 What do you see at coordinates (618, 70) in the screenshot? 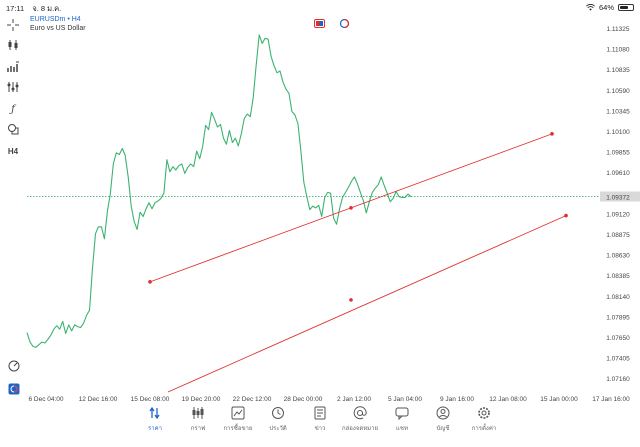
I see `price-tick-label: 1.10835` at bounding box center [618, 70].